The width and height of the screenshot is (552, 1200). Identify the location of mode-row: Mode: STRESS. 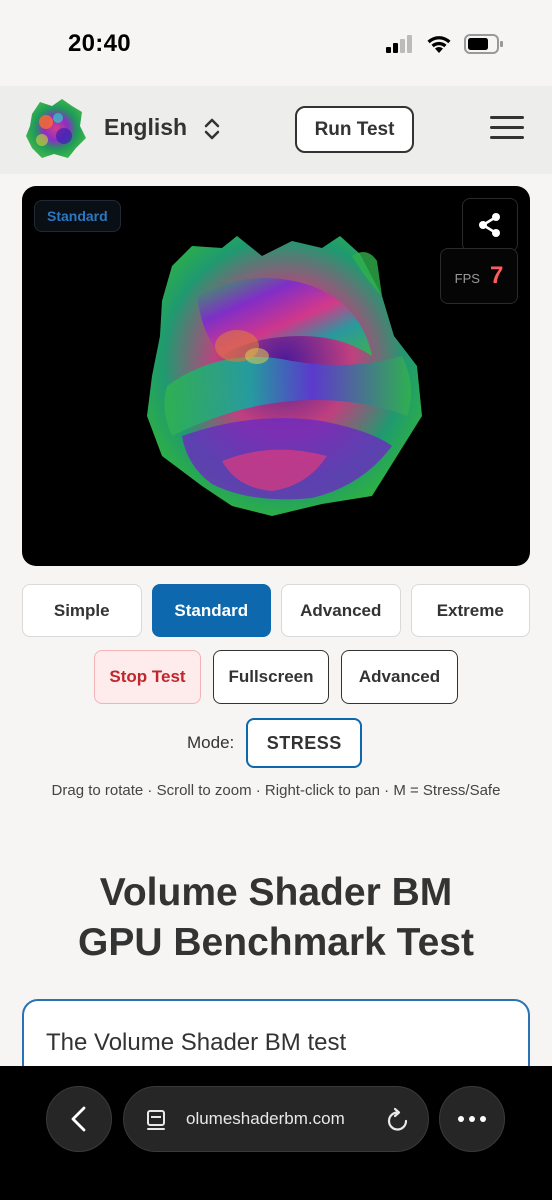
(275, 743).